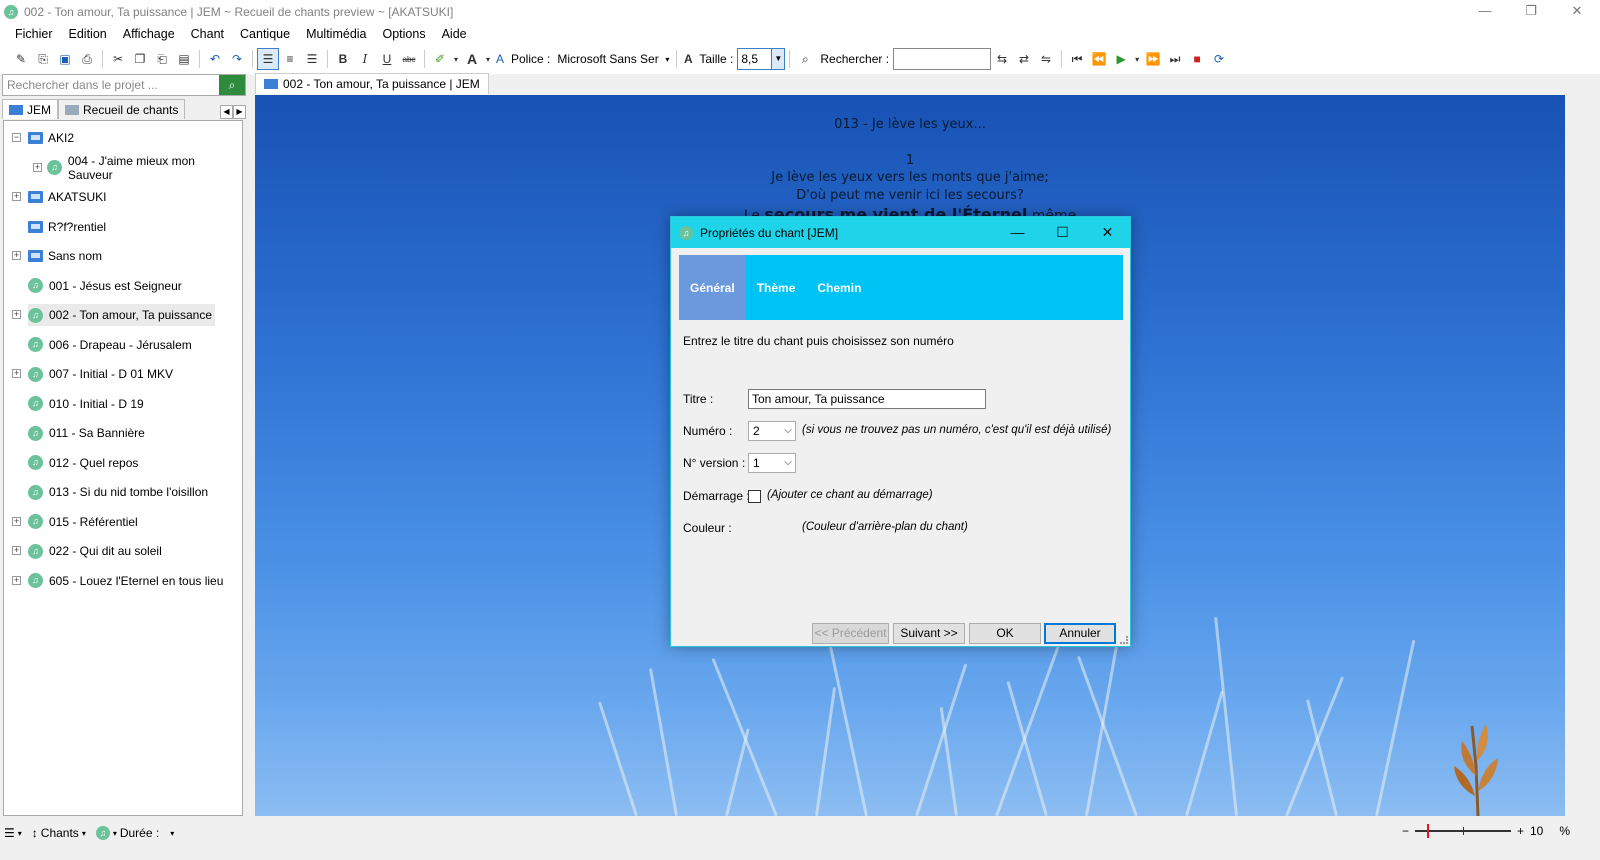  What do you see at coordinates (162, 59) in the screenshot?
I see `paste-icon: ⎗` at bounding box center [162, 59].